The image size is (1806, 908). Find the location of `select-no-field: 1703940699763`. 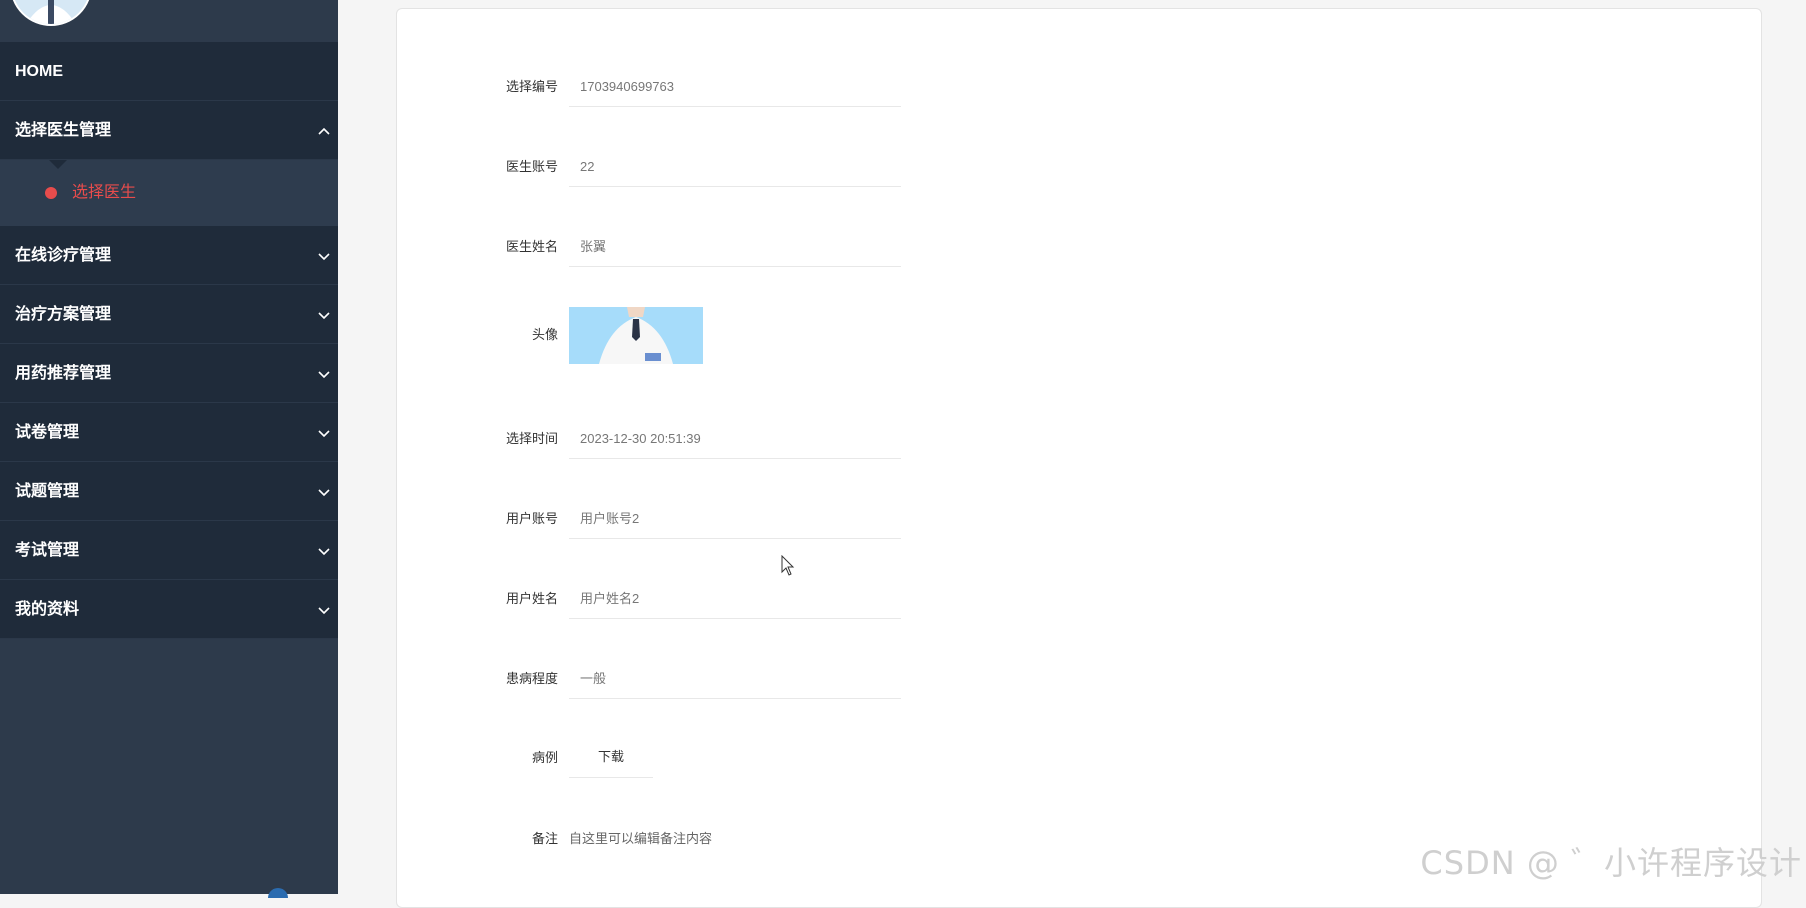

select-no-field: 1703940699763 is located at coordinates (735, 87).